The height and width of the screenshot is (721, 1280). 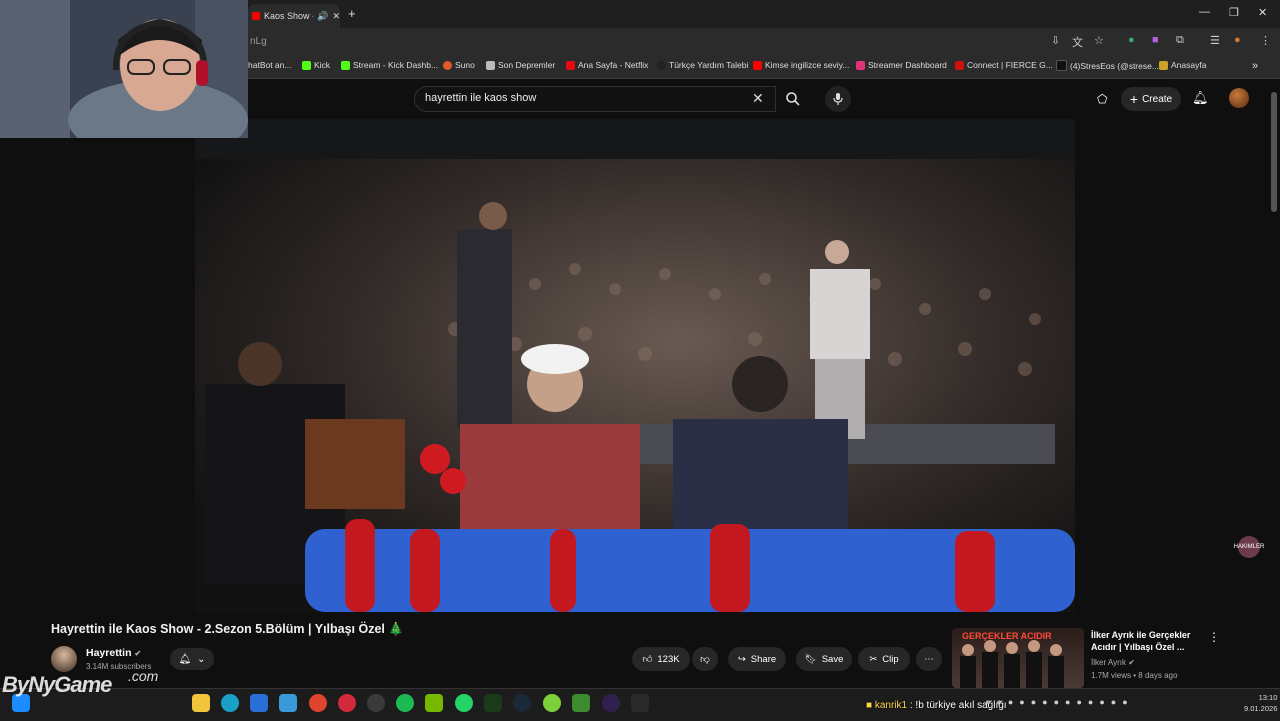 What do you see at coordinates (322, 16) in the screenshot?
I see `tab-audio-icon: 🔊` at bounding box center [322, 16].